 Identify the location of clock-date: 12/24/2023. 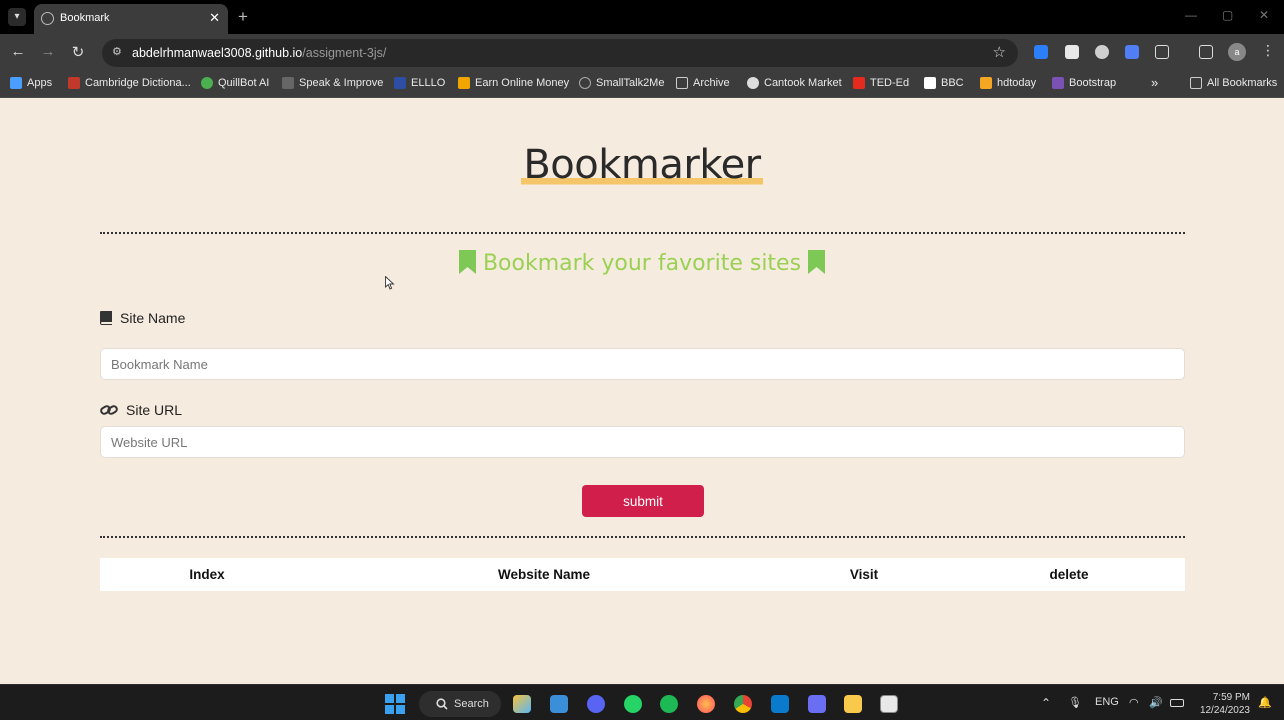
(1224, 710).